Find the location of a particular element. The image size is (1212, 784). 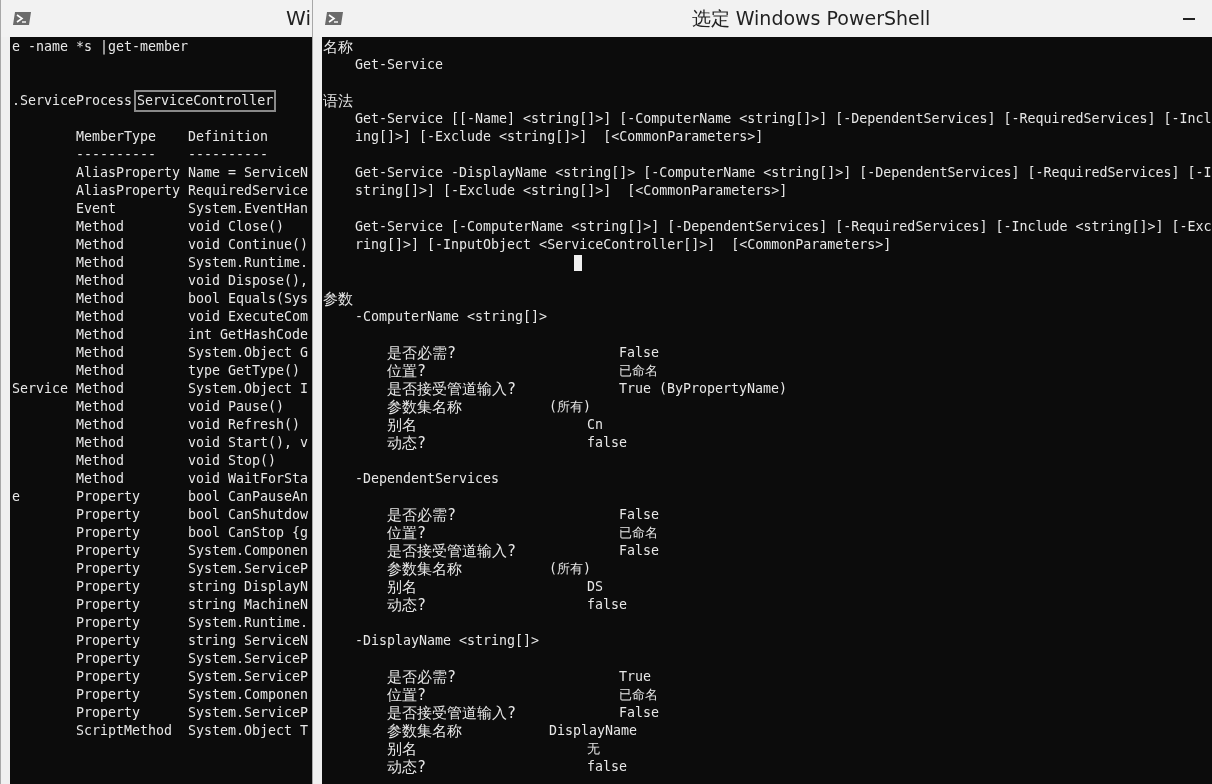

syntax-line: Get-Service [[-Name] <string[]>] [-ComputerName <string[]>] [-DependentServices] [-RequiredServices] [-Incl is located at coordinates (783, 119).